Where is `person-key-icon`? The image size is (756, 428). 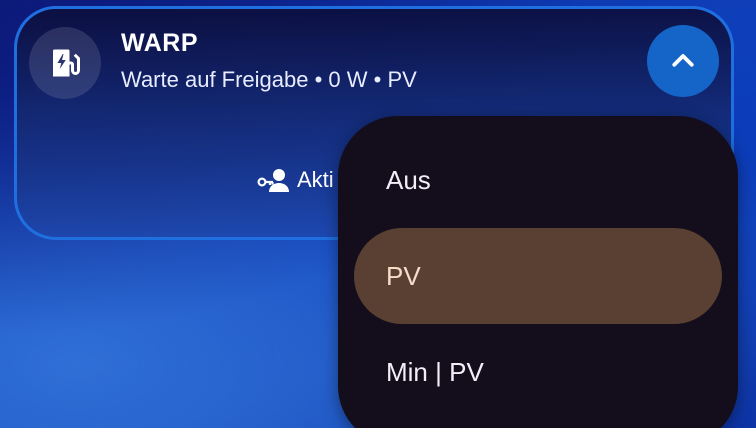 person-key-icon is located at coordinates (273, 180).